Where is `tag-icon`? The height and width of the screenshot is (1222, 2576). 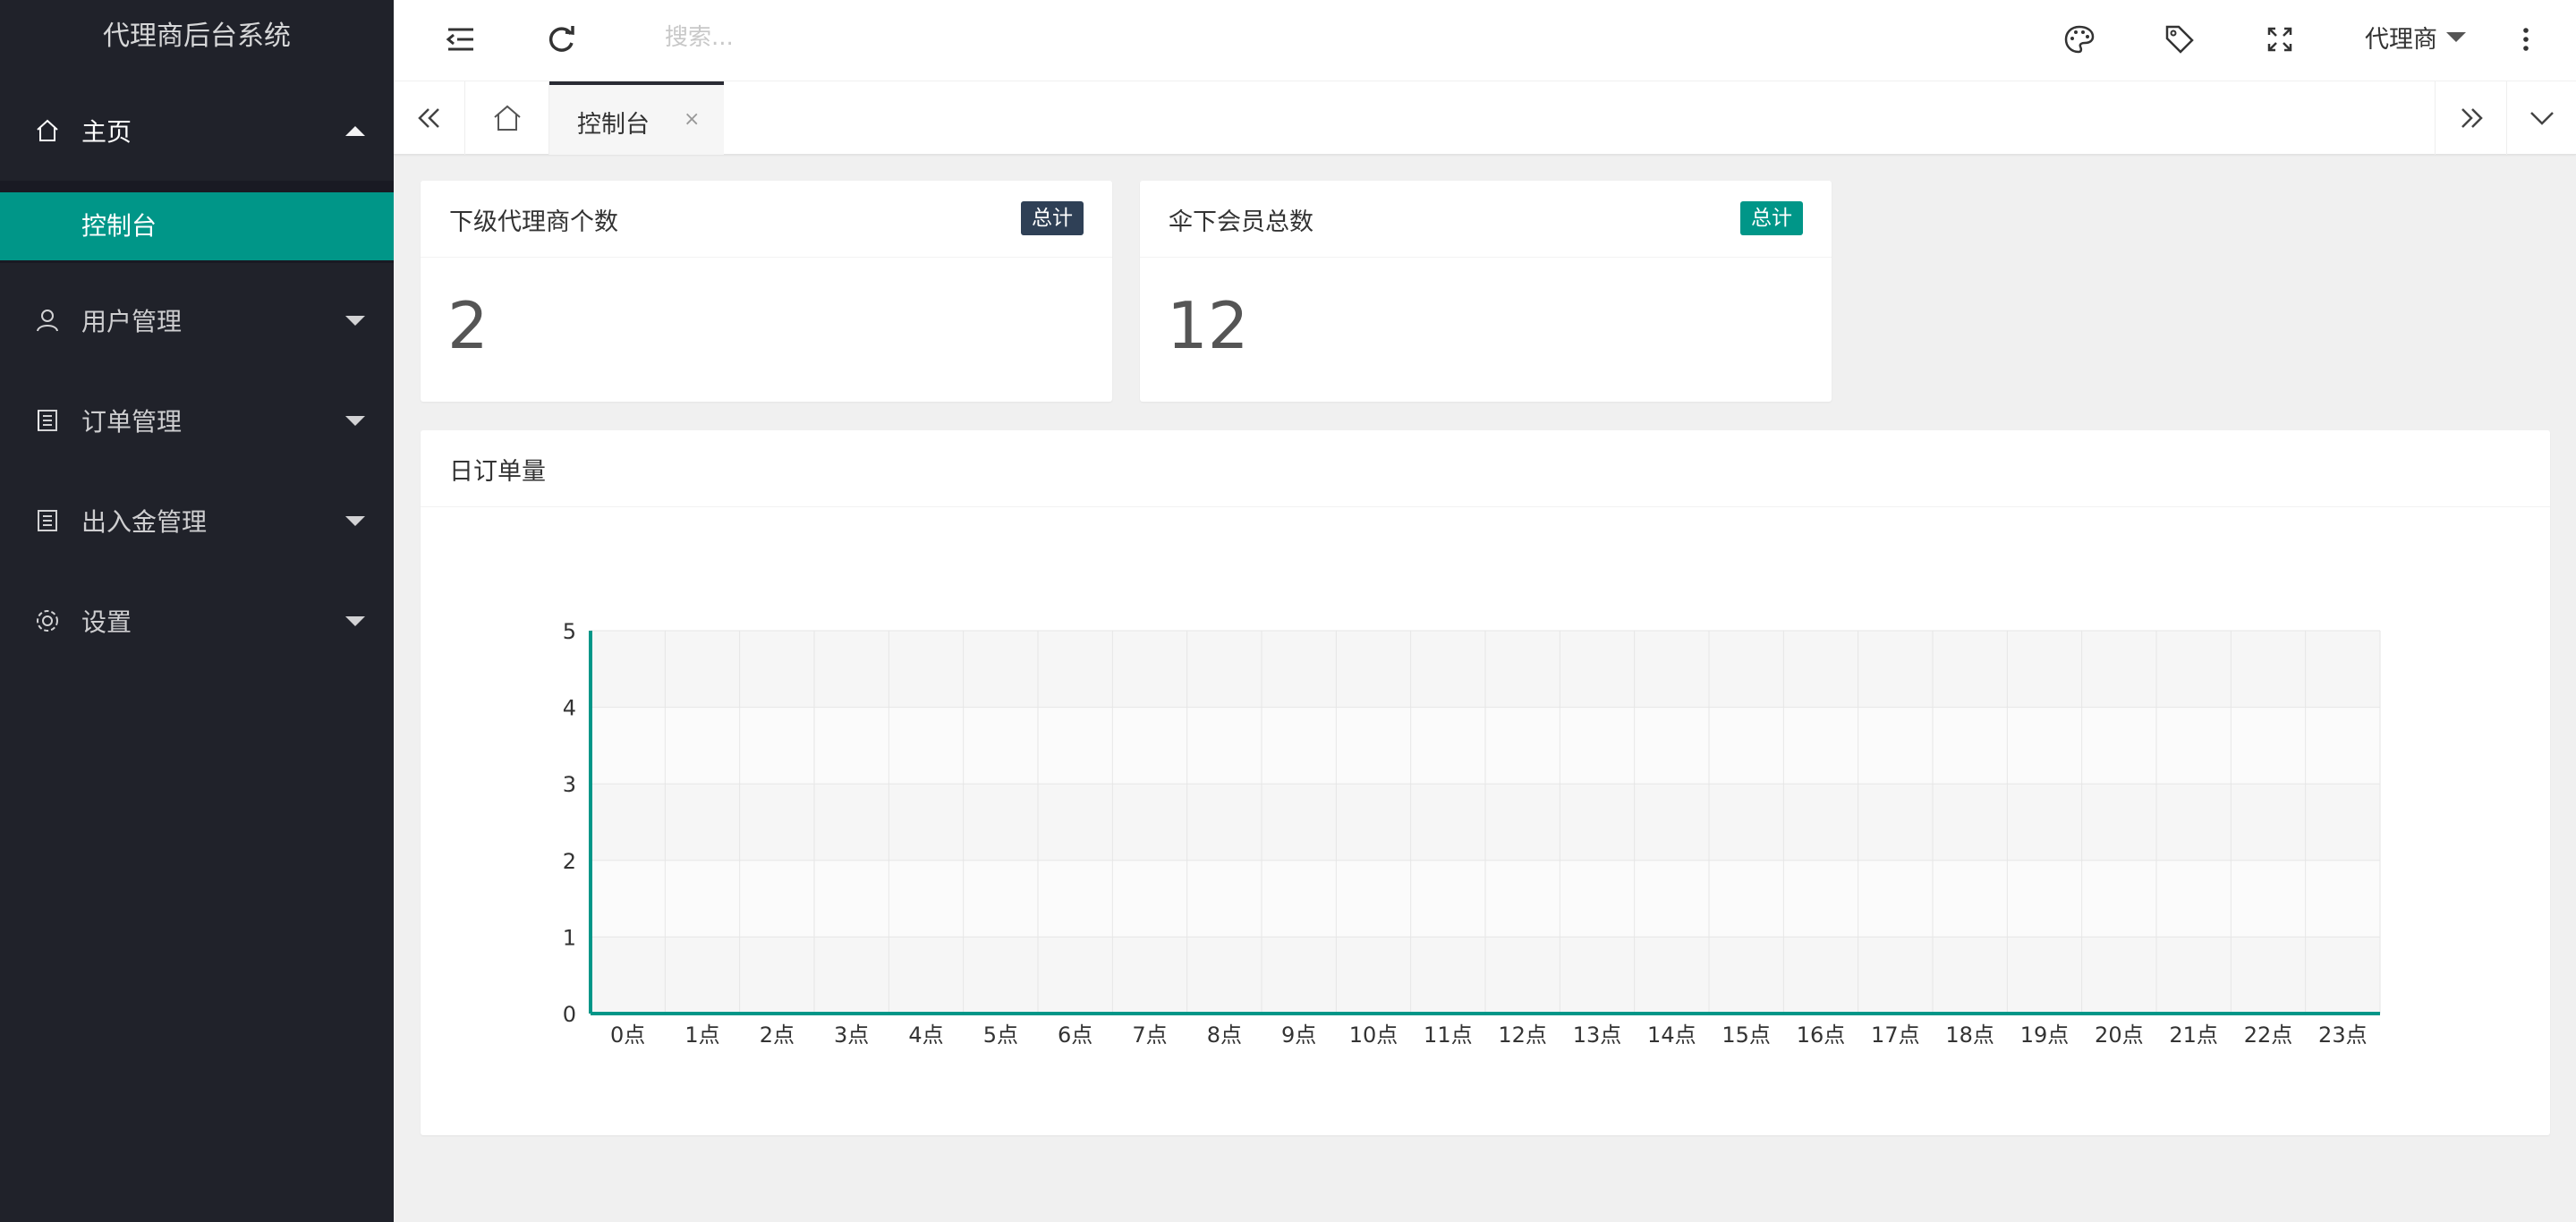 tag-icon is located at coordinates (2180, 39).